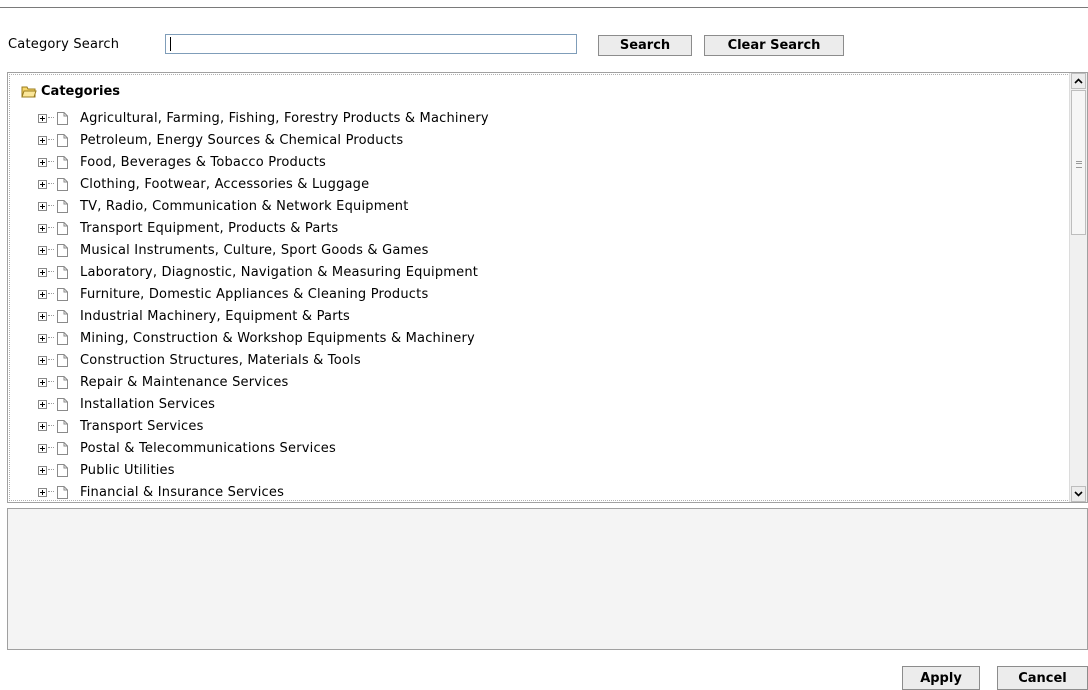  I want to click on scroll-down-button, so click(1078, 494).